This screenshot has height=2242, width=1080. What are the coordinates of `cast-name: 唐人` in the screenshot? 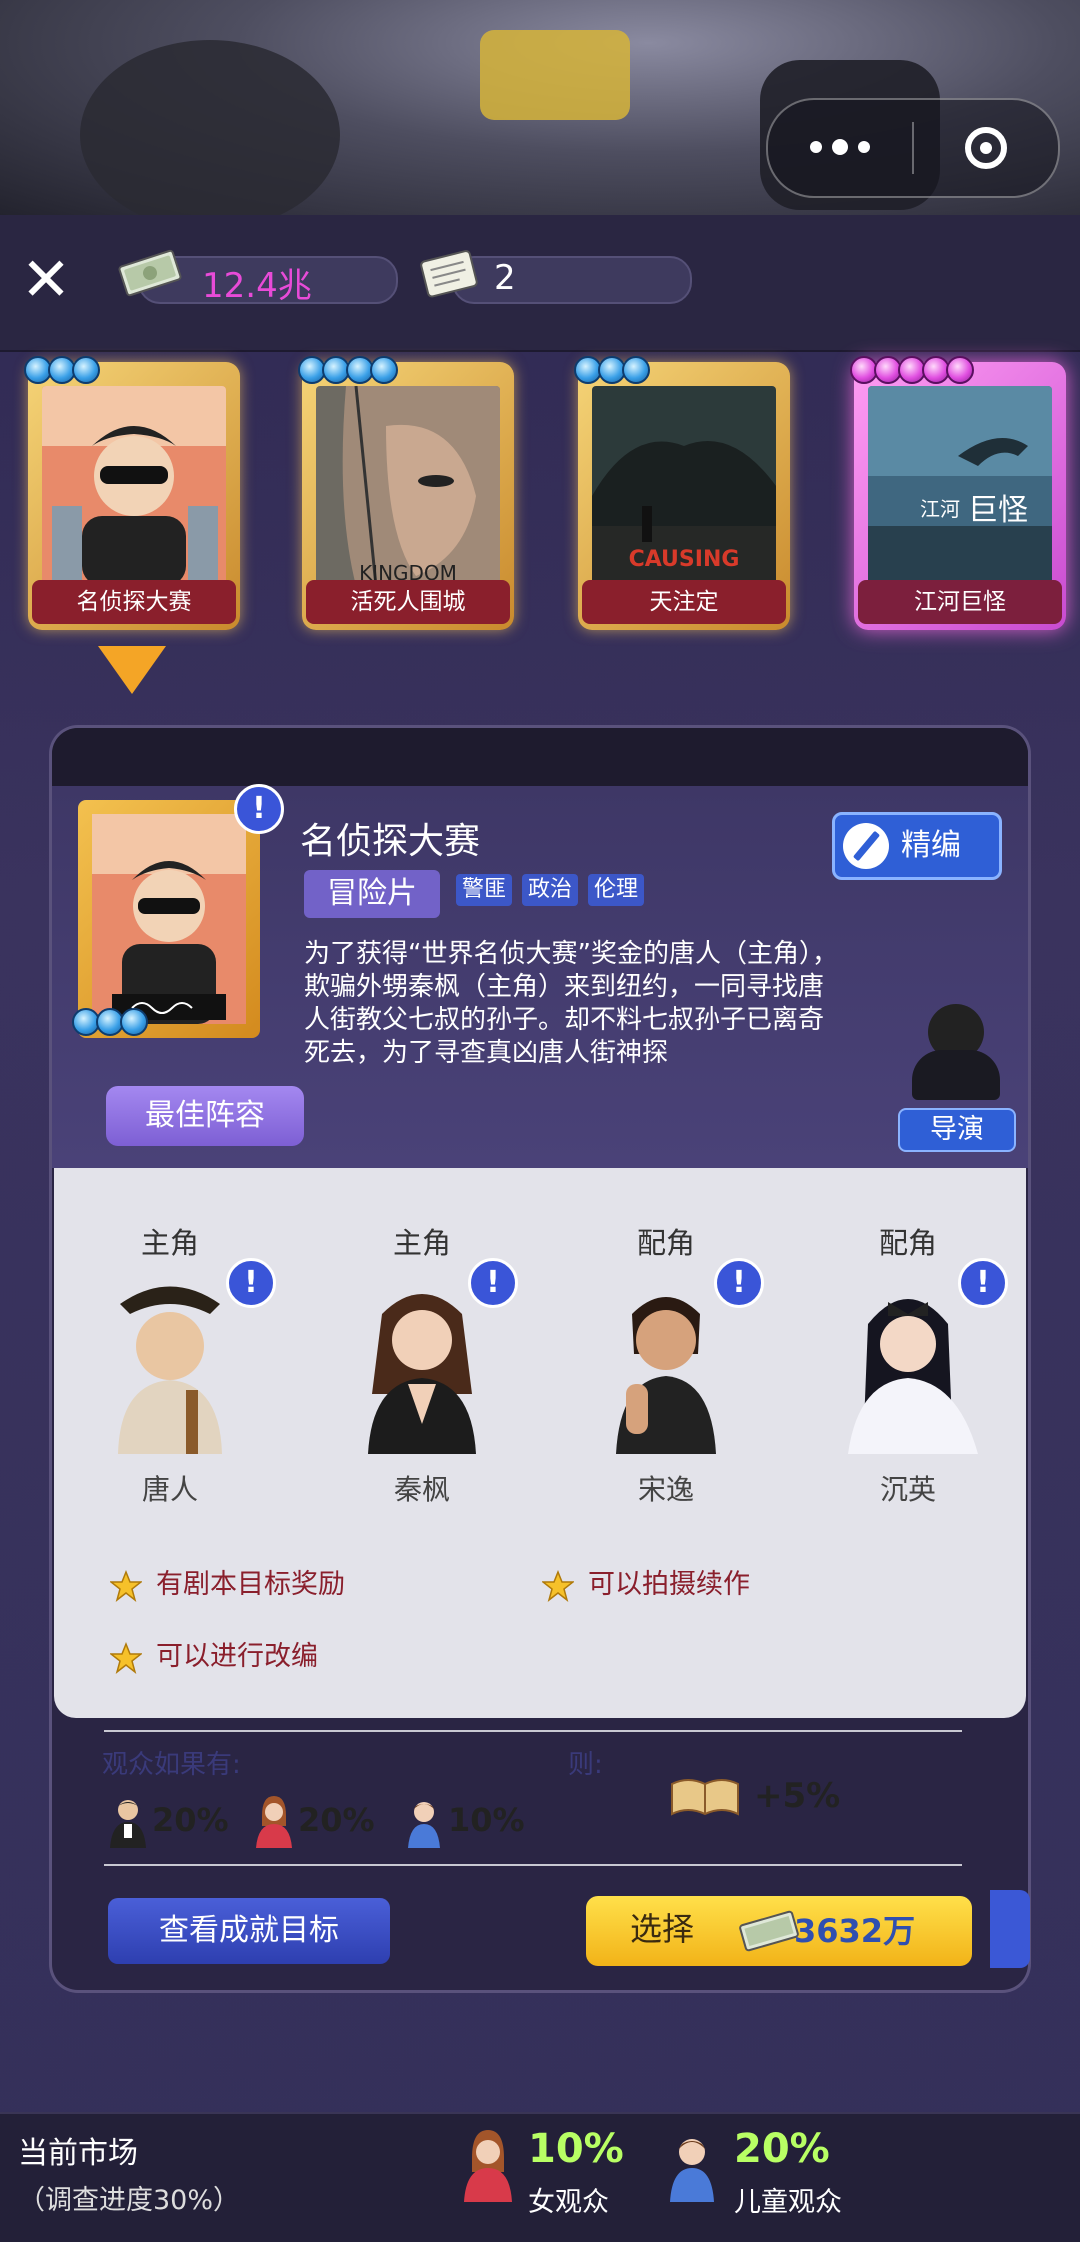 It's located at (169, 1489).